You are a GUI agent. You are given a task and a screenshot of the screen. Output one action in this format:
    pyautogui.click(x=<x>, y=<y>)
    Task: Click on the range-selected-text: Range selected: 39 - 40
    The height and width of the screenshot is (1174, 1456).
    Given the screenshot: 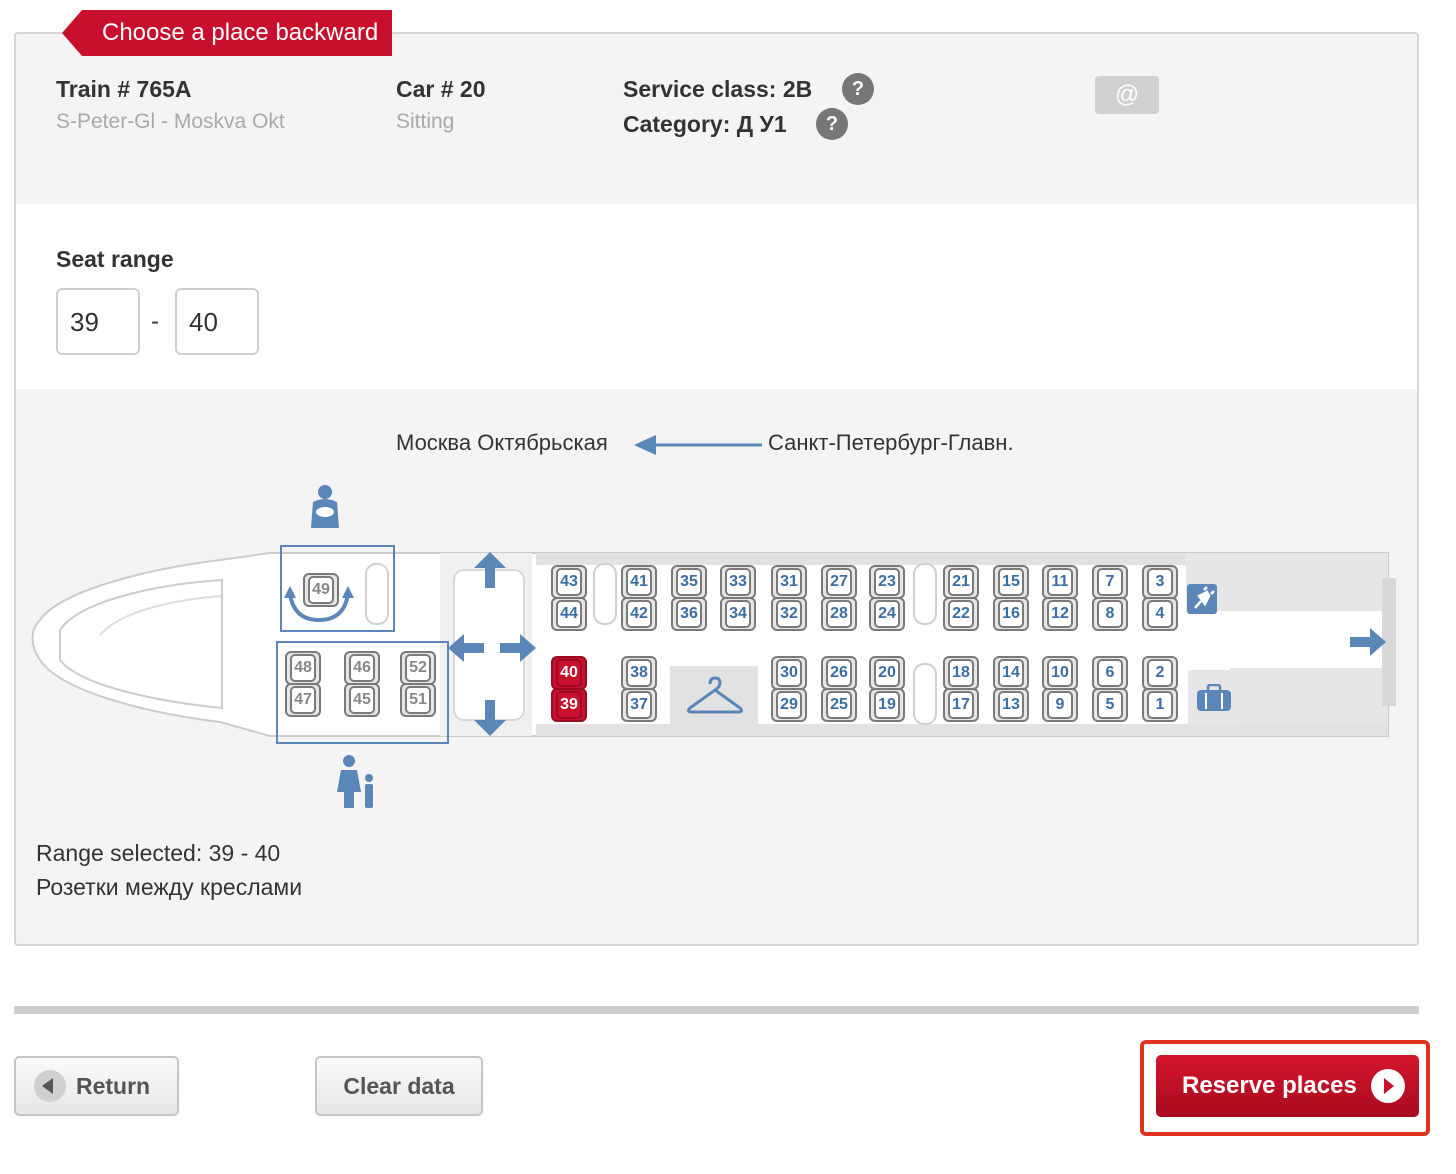 What is the action you would take?
    pyautogui.click(x=158, y=853)
    